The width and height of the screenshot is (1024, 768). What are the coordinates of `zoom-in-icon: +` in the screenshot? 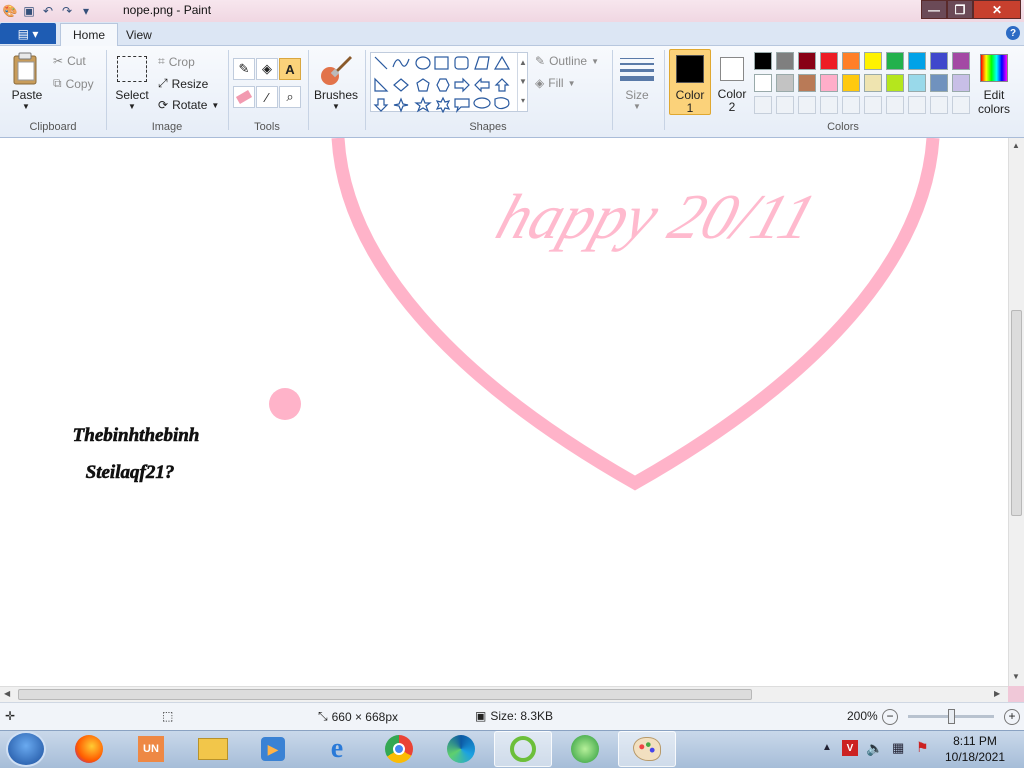 It's located at (1012, 717).